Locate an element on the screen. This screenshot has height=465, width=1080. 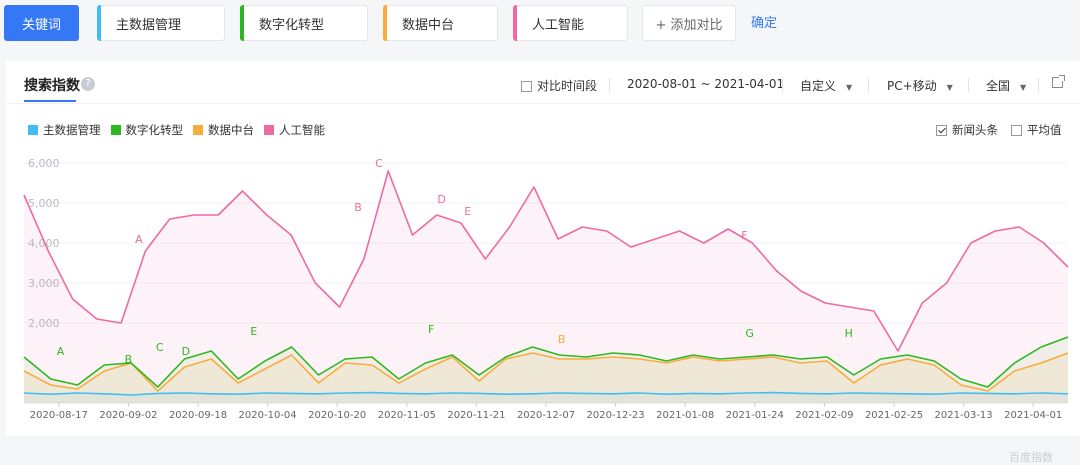
term-chip-4: 人工智能 is located at coordinates (570, 23).